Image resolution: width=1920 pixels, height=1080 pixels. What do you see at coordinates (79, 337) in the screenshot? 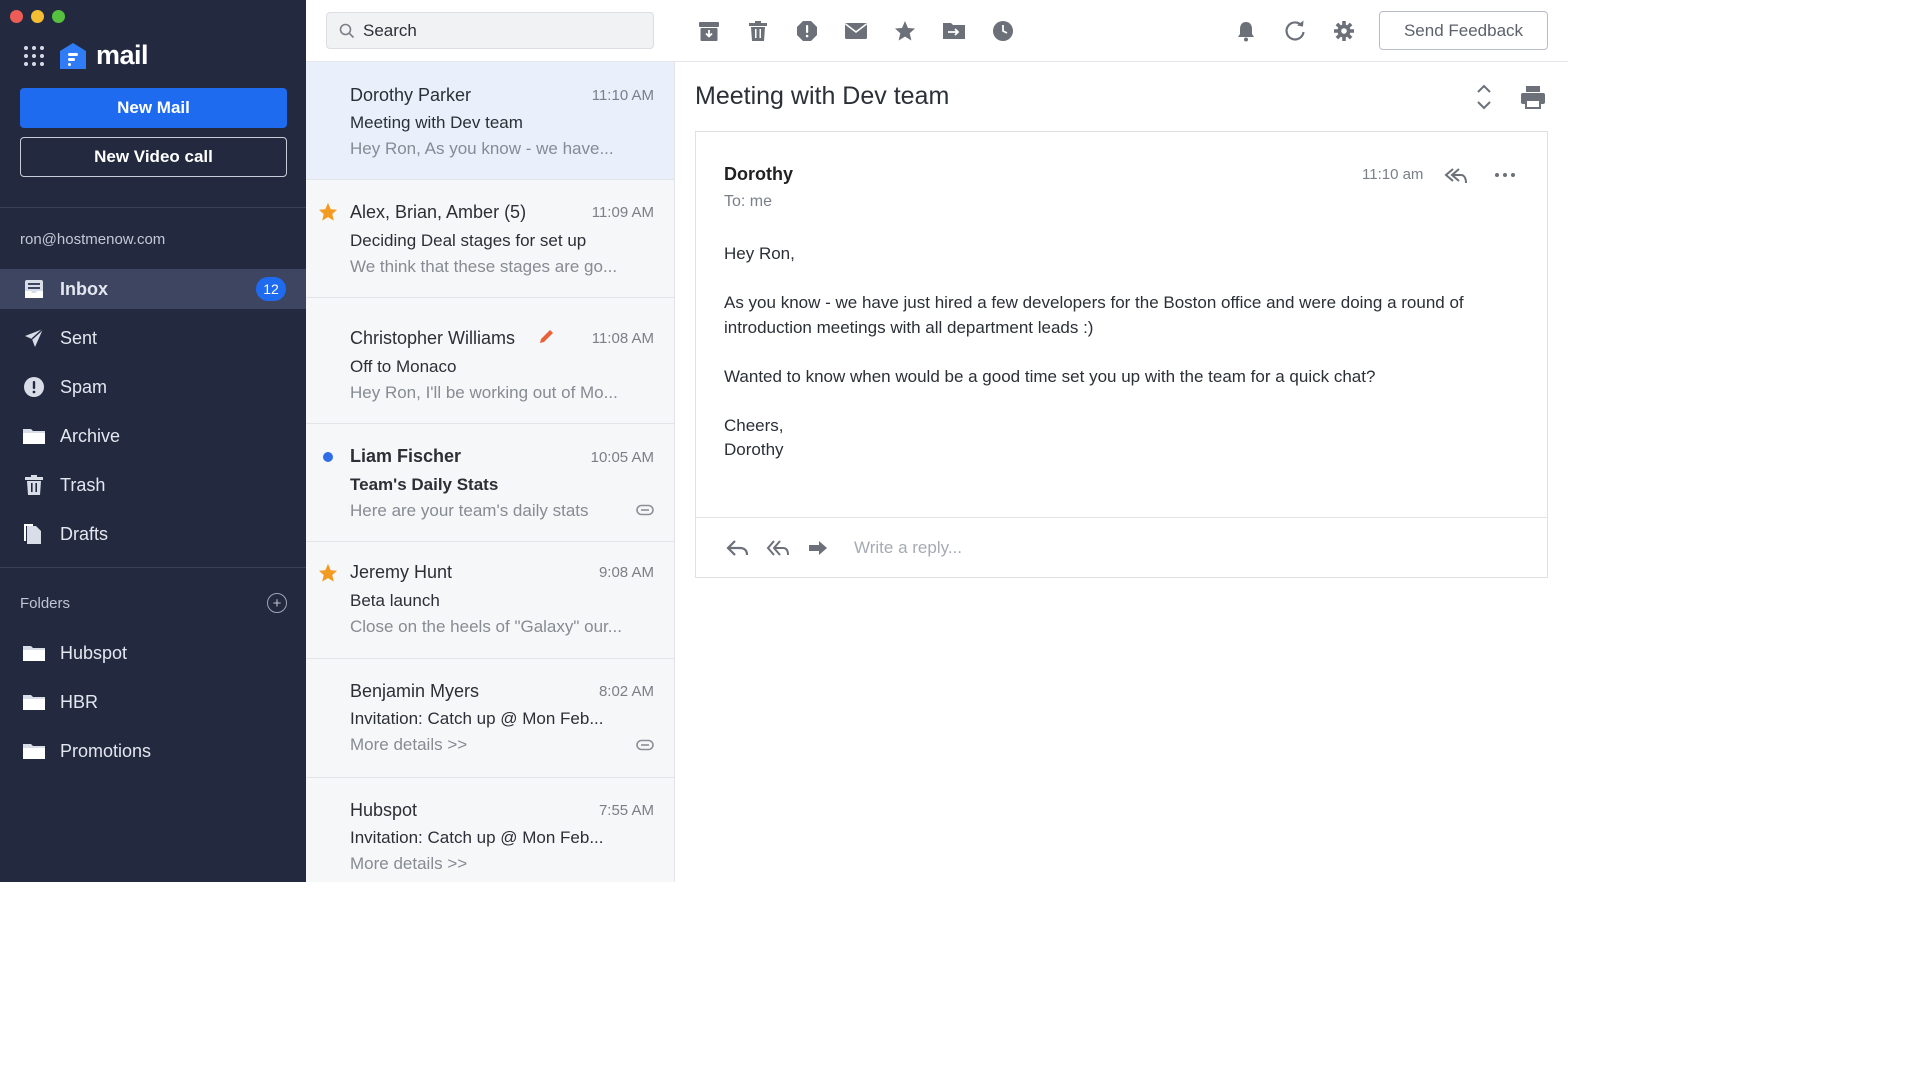
I see `sidebar-item-label: Sent` at bounding box center [79, 337].